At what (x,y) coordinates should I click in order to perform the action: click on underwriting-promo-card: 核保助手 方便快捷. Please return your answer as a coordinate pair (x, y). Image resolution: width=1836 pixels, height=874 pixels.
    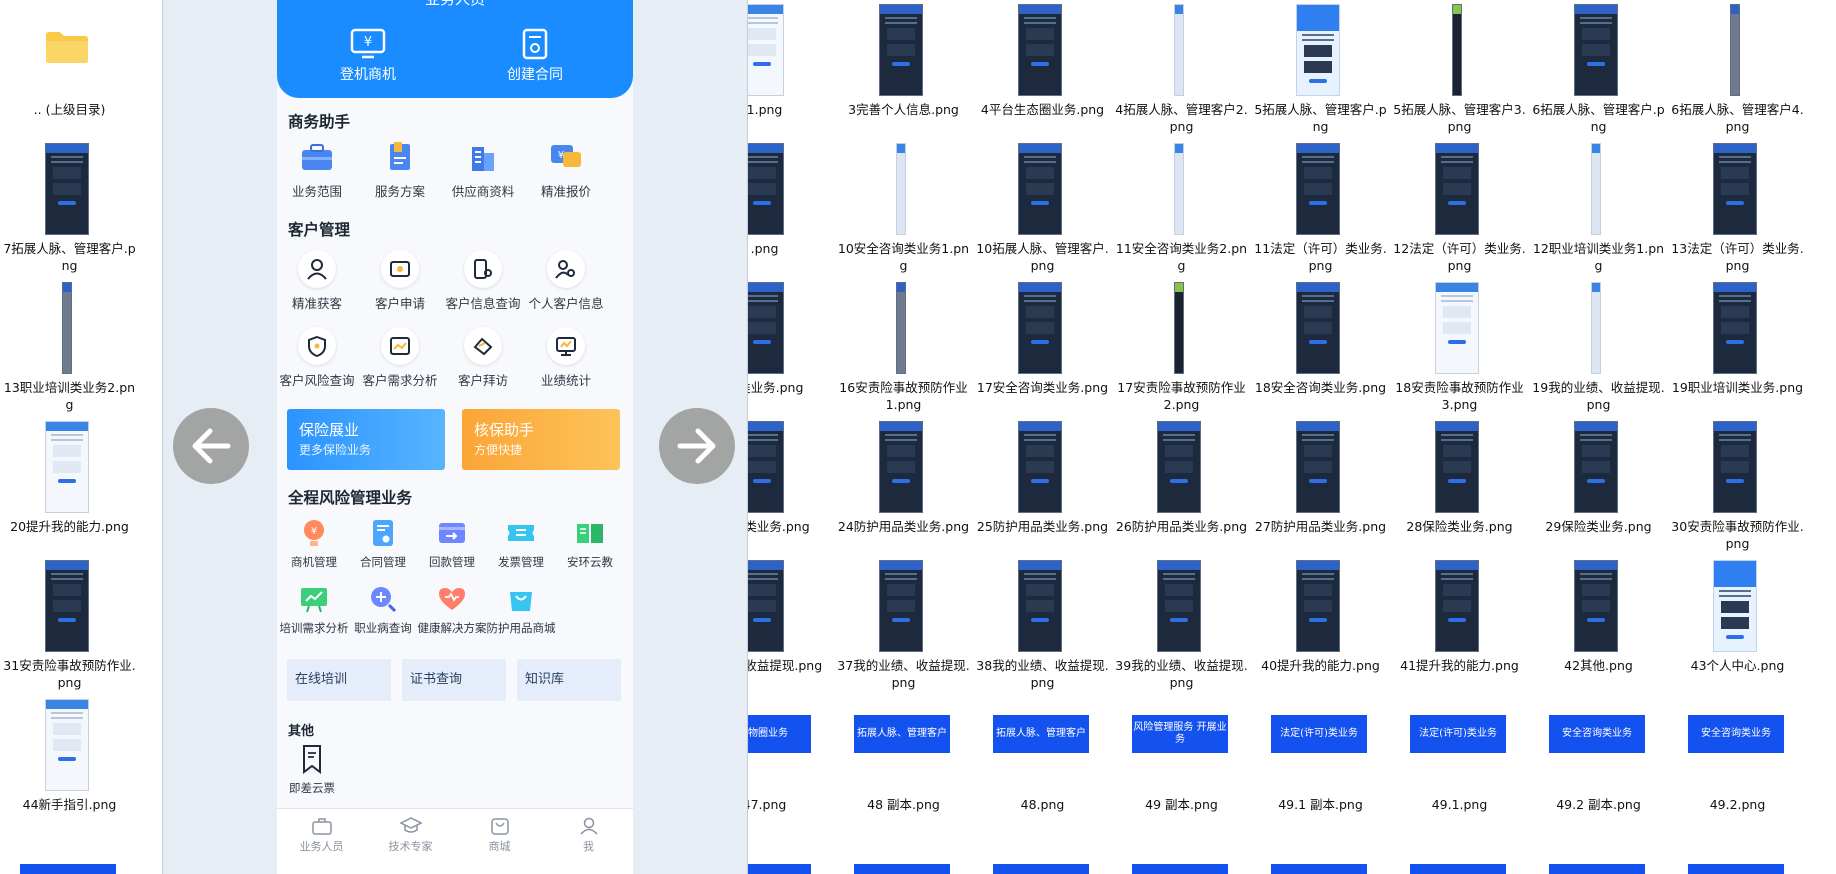
    Looking at the image, I should click on (541, 439).